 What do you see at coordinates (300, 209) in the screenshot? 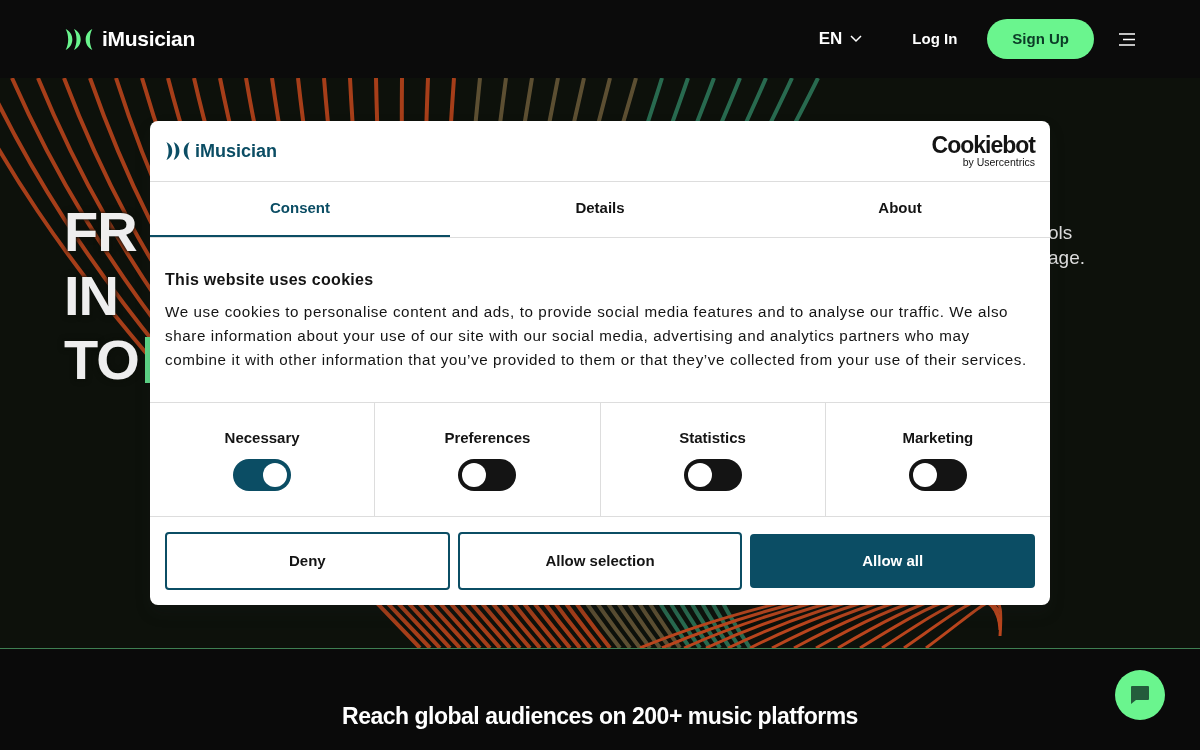
I see `dialog-tab: Consent` at bounding box center [300, 209].